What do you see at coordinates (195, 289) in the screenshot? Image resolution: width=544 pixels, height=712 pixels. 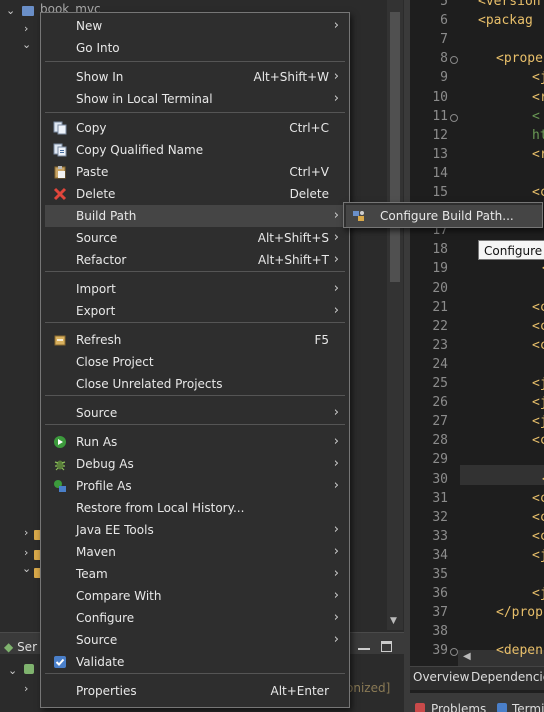 I see `menu-item-import: Import ›` at bounding box center [195, 289].